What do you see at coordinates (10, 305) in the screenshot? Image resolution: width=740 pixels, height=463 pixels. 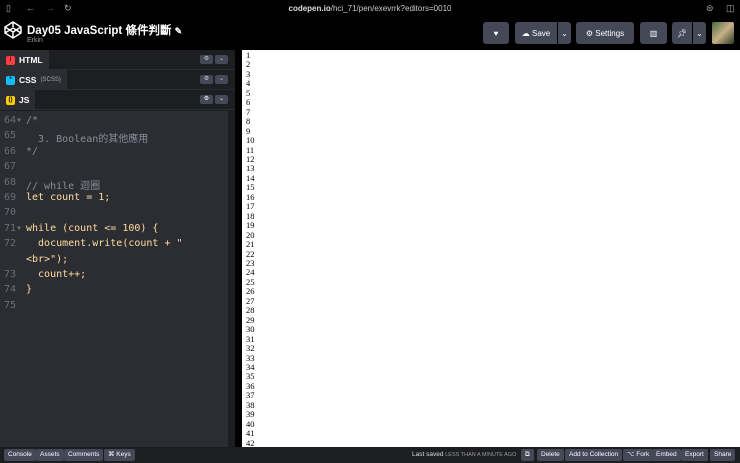 I see `line-number-text: 75` at bounding box center [10, 305].